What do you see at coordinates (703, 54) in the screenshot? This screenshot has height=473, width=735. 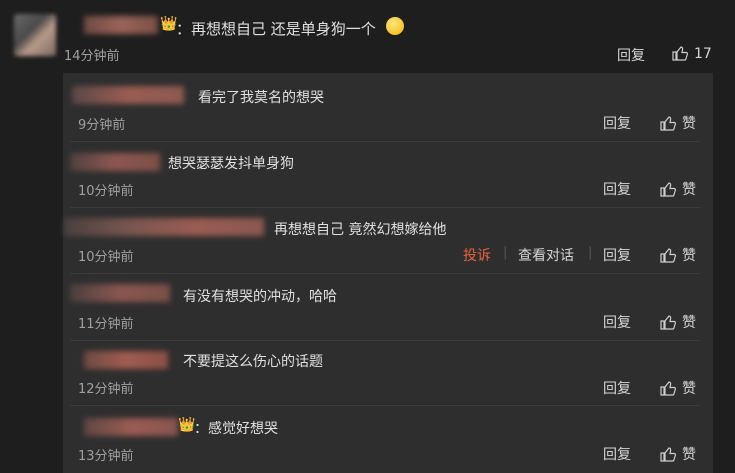 I see `like-count: 17` at bounding box center [703, 54].